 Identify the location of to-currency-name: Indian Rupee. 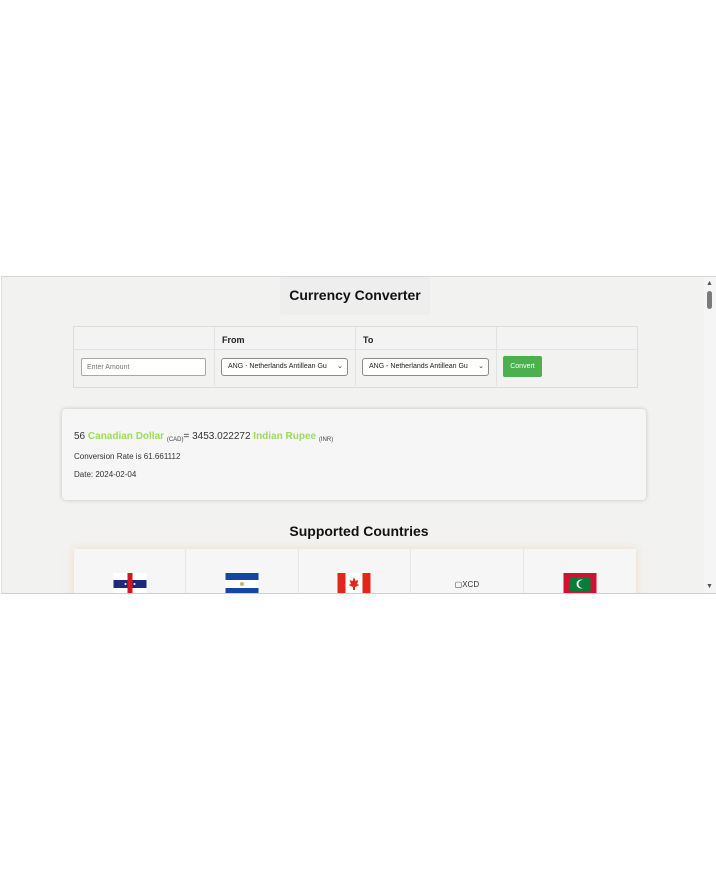
(285, 436).